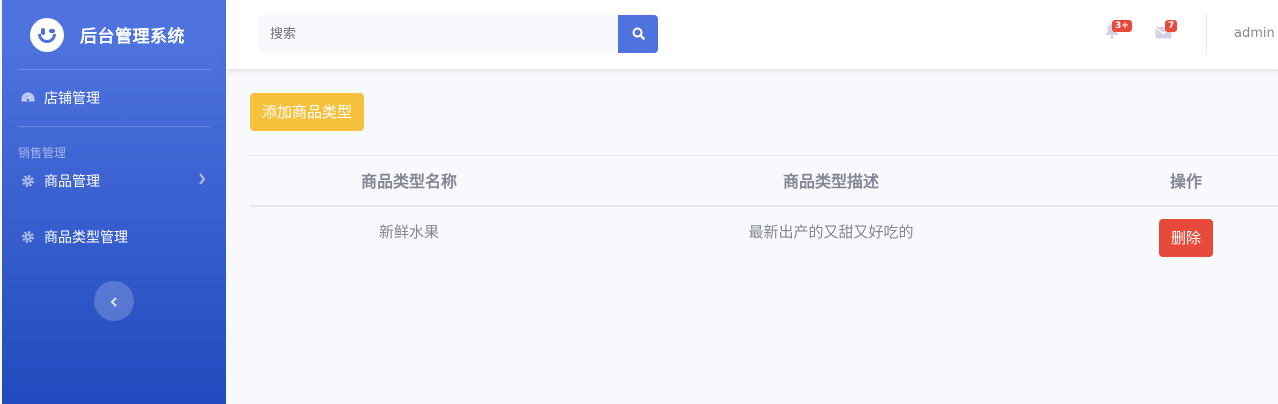  I want to click on sidebar-divider, so click(114, 126).